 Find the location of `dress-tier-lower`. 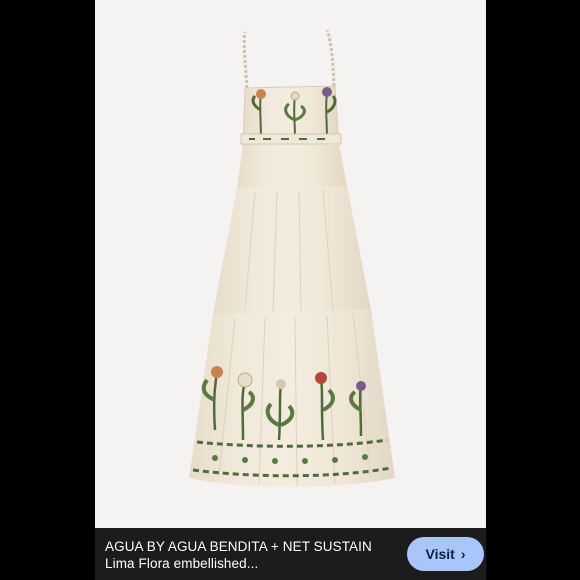

dress-tier-lower is located at coordinates (292, 398).